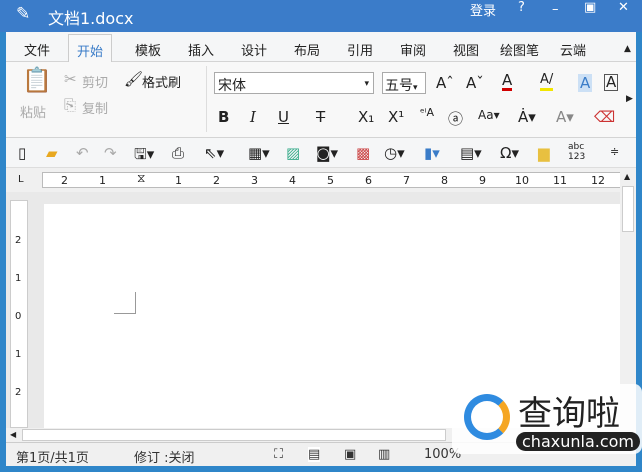 The width and height of the screenshot is (642, 472). Describe the element at coordinates (366, 117) in the screenshot. I see `subscript-icon: X₁` at that location.